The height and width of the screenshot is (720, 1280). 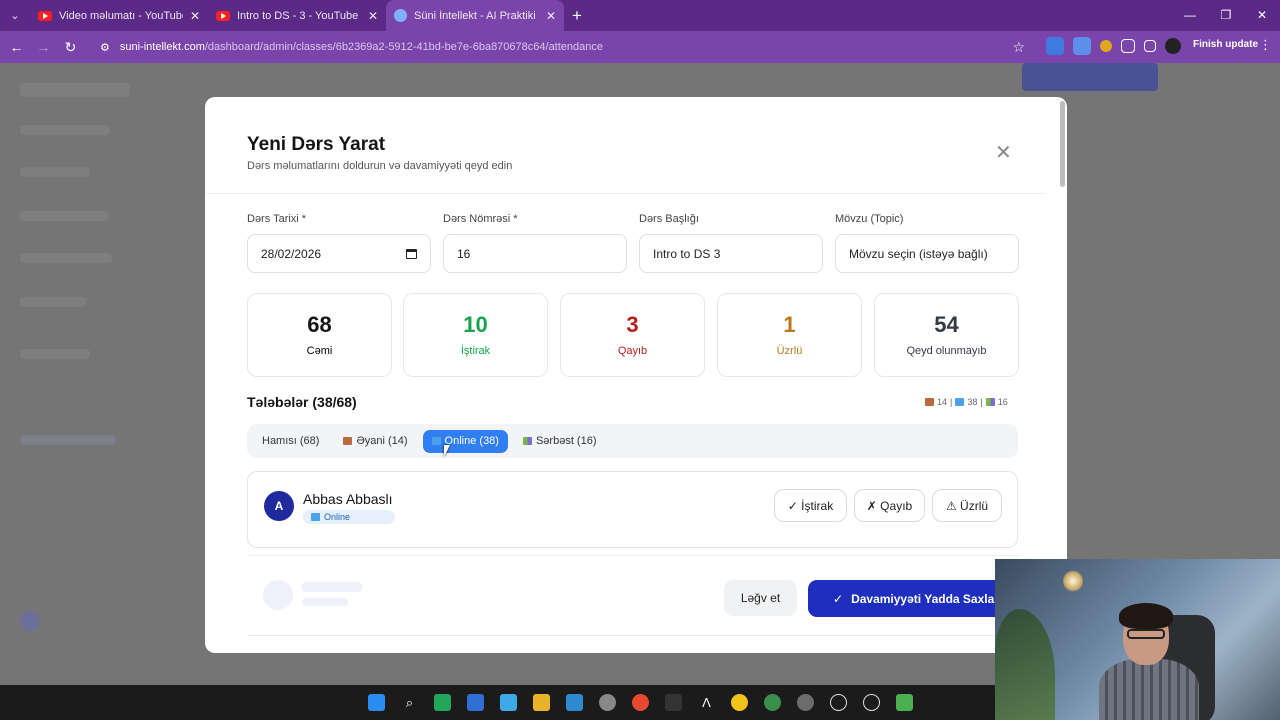 I want to click on stat-value: 3, so click(x=632, y=324).